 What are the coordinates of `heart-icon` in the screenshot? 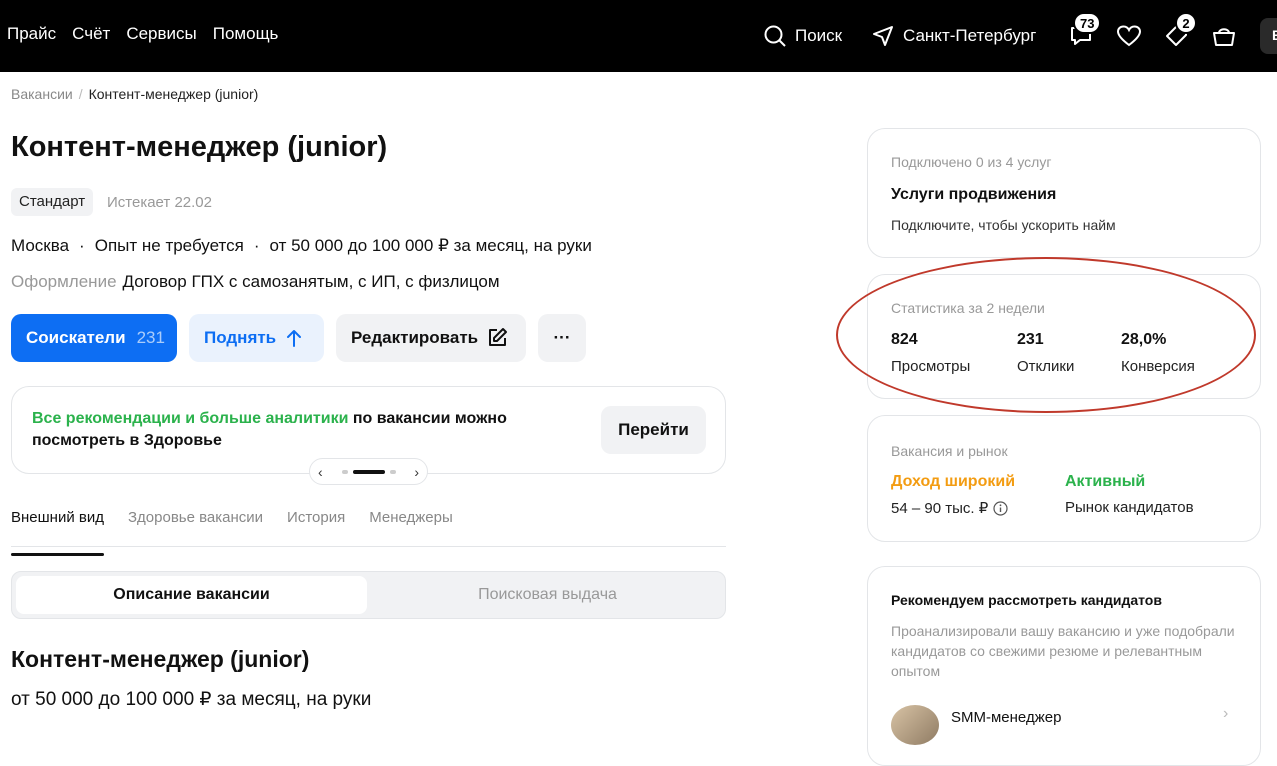 It's located at (1129, 36).